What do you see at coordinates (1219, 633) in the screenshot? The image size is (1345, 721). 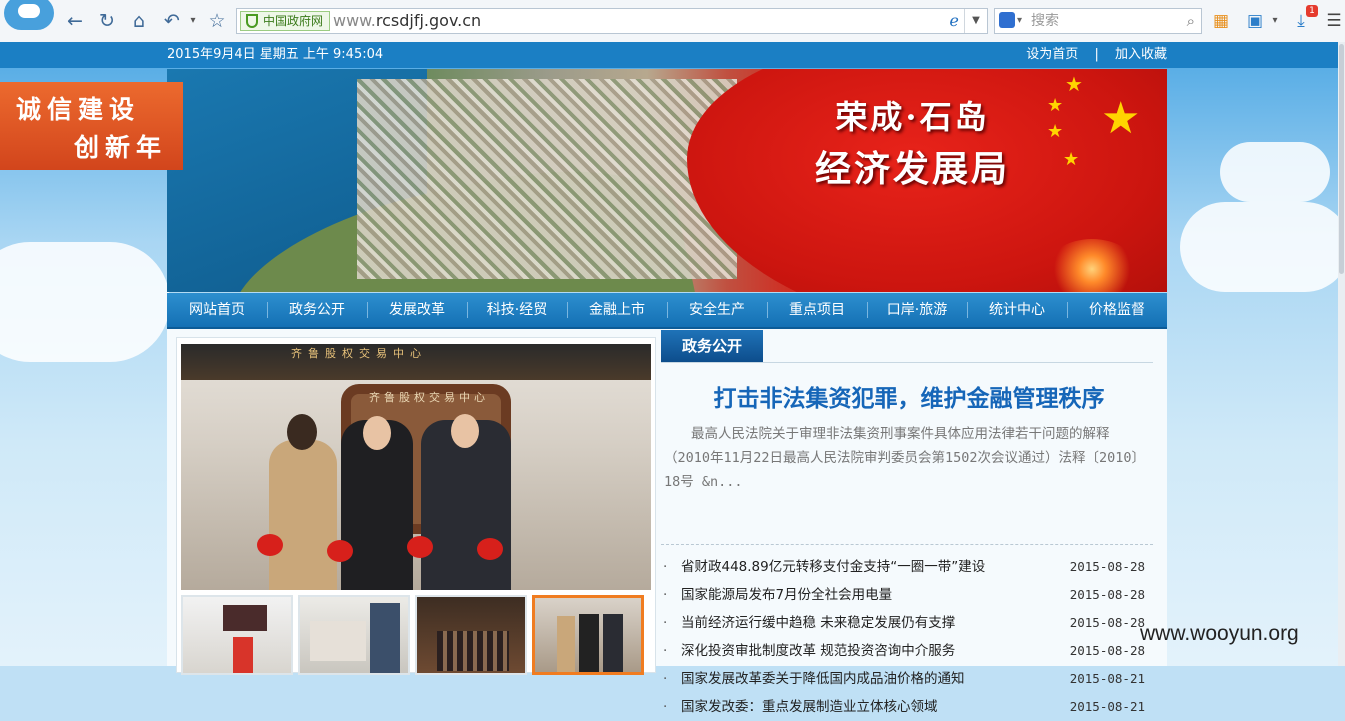 I see `watermark-text: www.wooyun.org` at bounding box center [1219, 633].